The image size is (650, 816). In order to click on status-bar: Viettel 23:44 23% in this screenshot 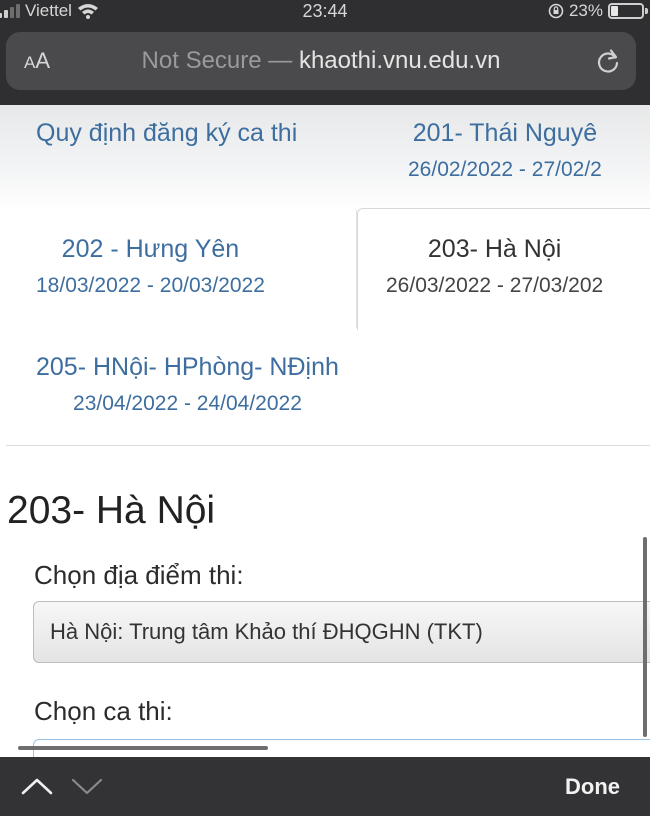, I will do `click(325, 11)`.